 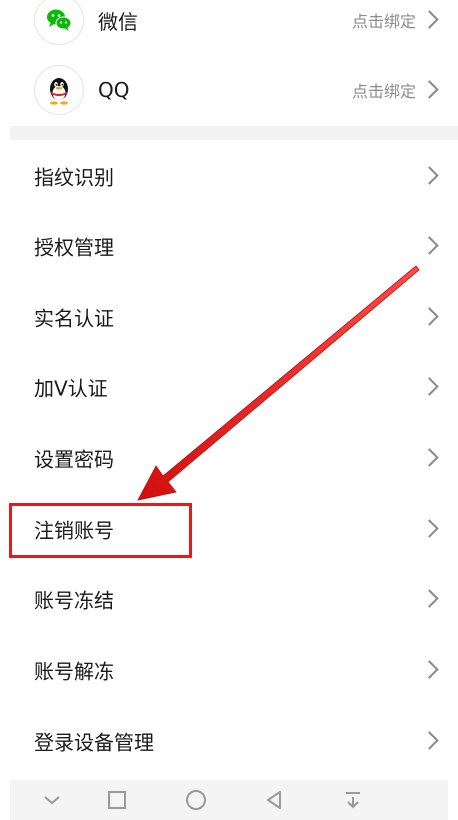 I want to click on menu-item-fingerprint: 指纹识别, so click(x=229, y=176).